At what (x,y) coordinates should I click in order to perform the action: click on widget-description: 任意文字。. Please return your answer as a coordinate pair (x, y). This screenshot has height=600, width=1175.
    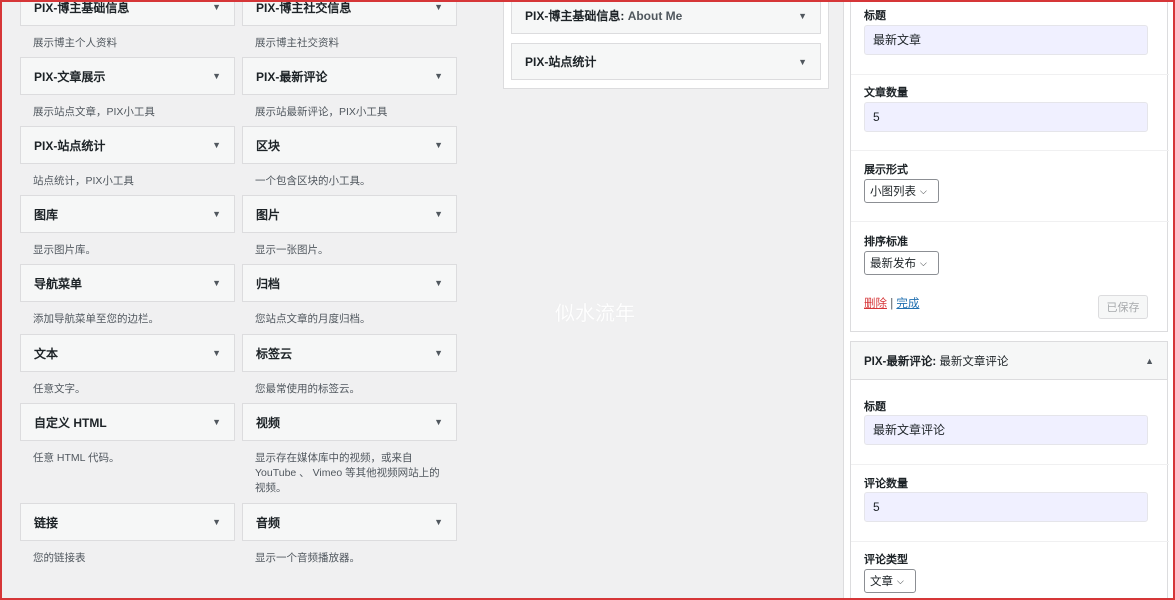
    Looking at the image, I should click on (59, 389).